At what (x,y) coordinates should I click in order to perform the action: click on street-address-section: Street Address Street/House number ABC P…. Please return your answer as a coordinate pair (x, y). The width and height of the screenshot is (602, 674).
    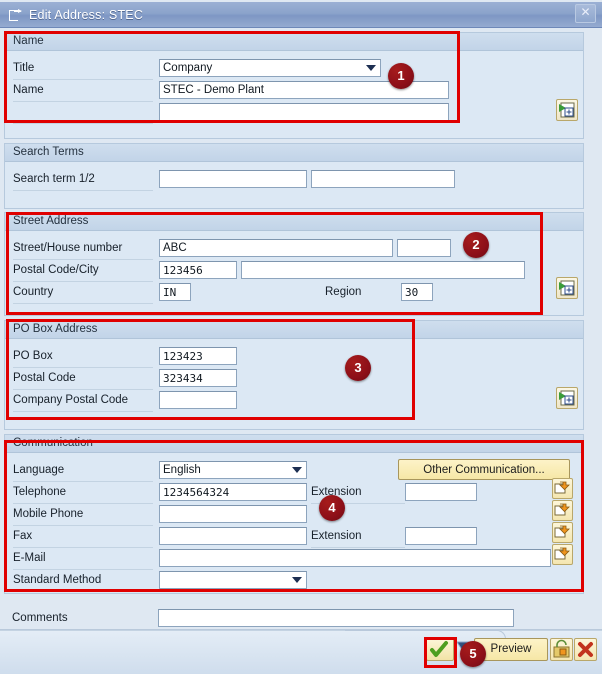
    Looking at the image, I should click on (294, 264).